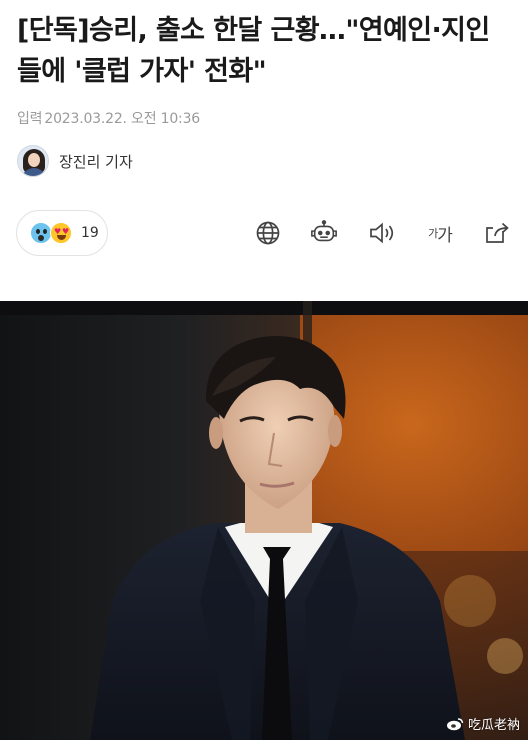 This screenshot has height=740, width=528. I want to click on heart-eyes-emoji-icon: ♥ ♥, so click(61, 233).